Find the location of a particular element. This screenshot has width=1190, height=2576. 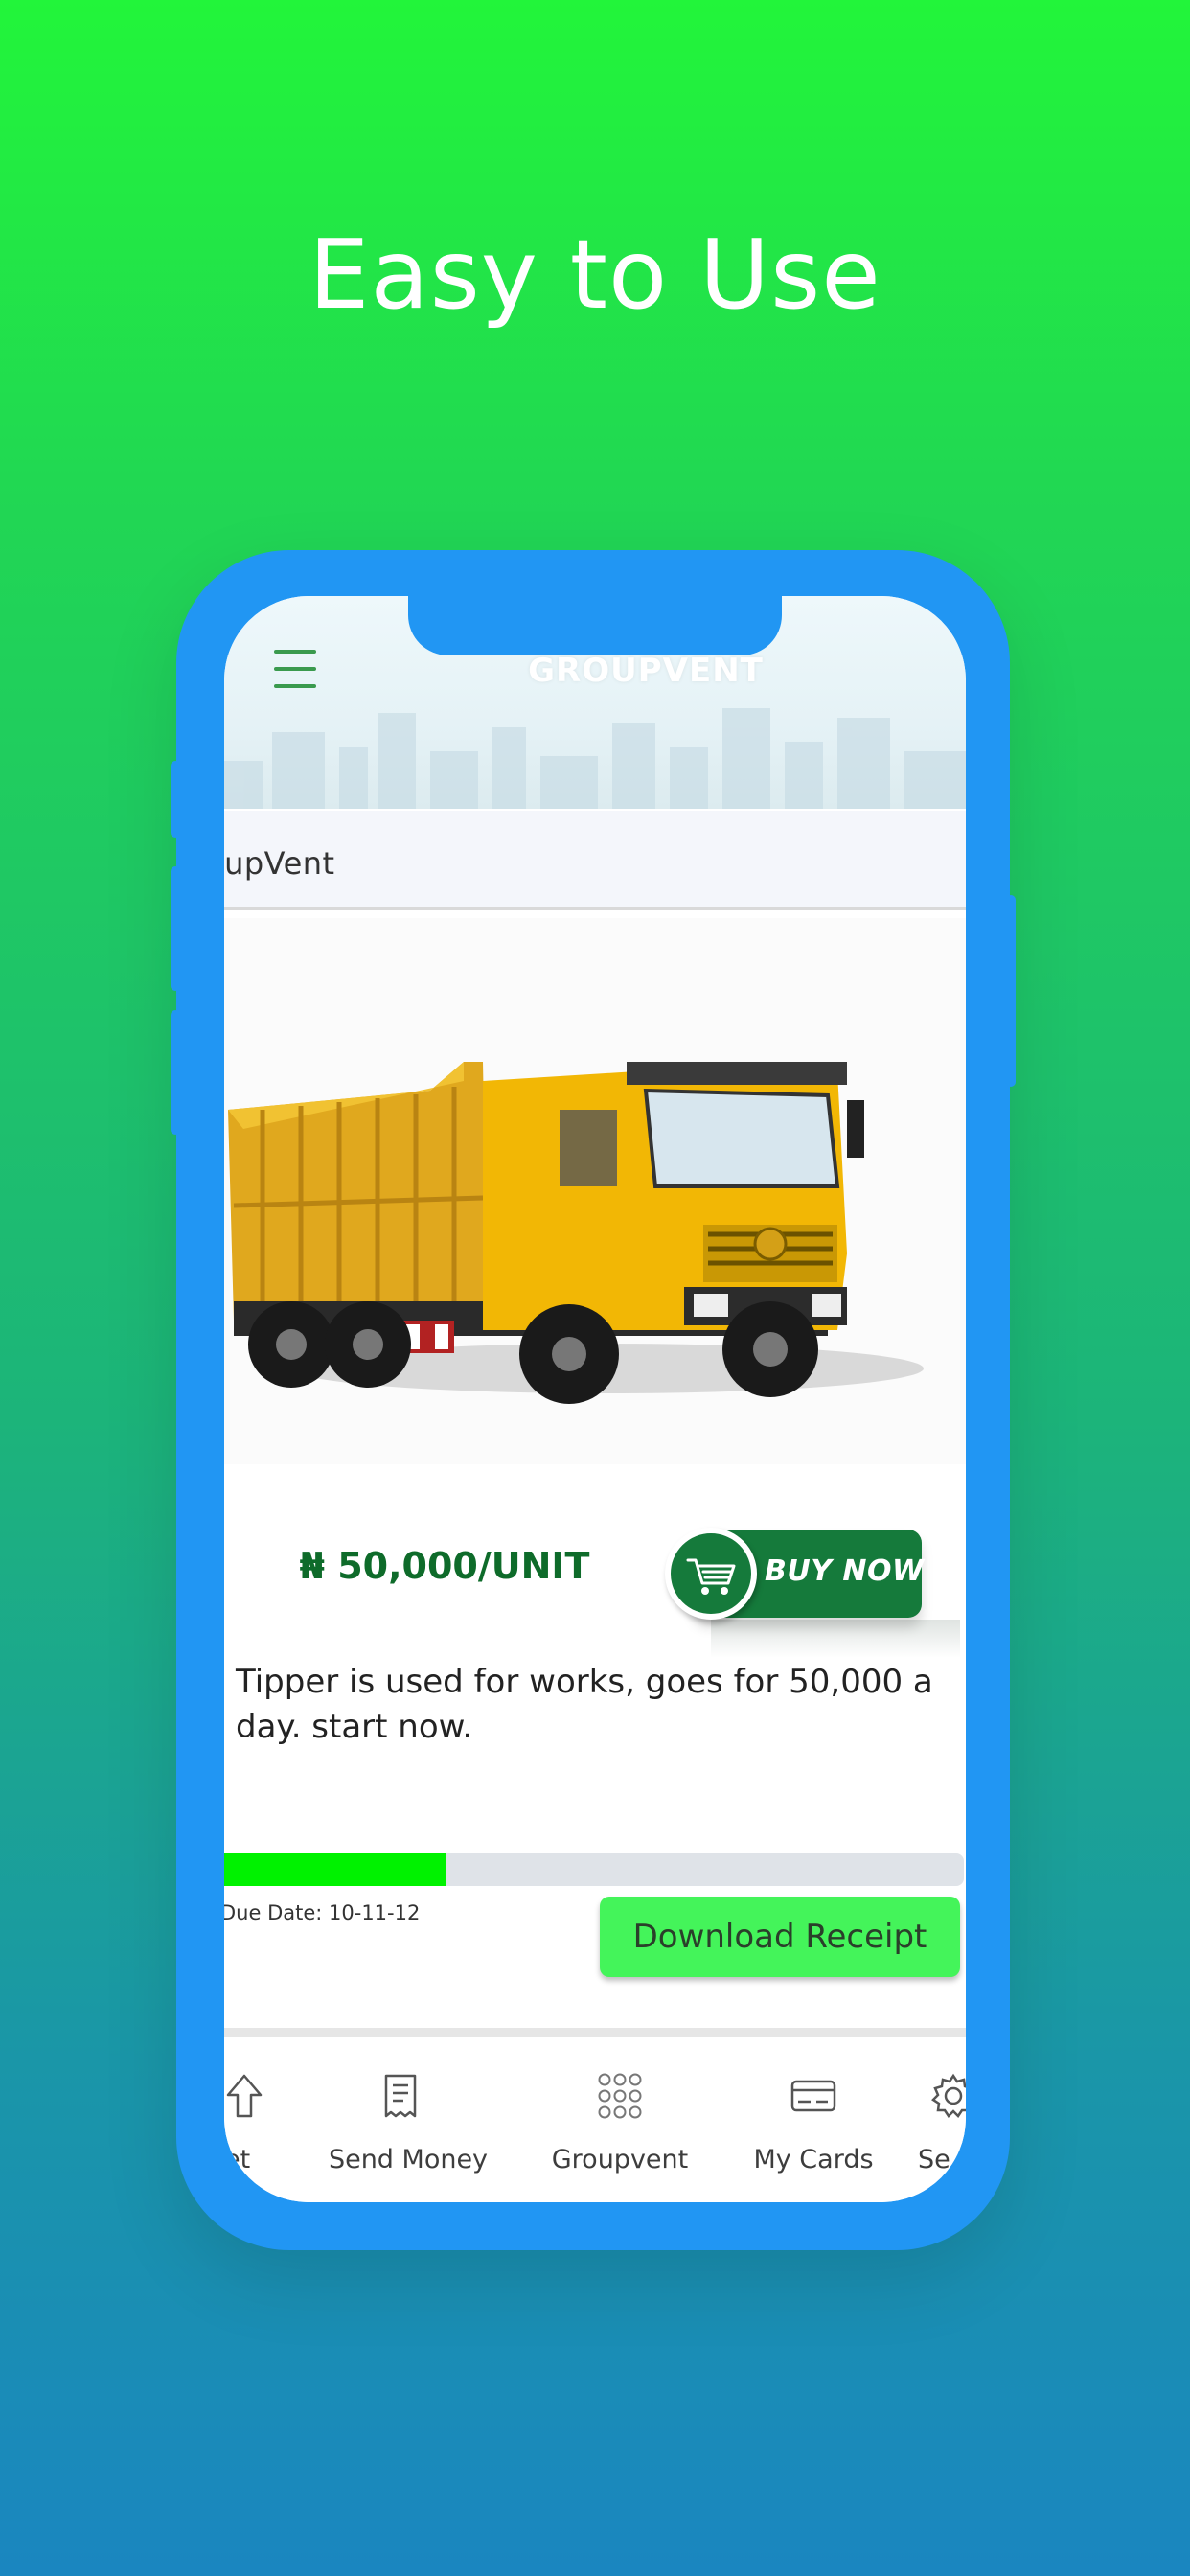

section-title: oupVent is located at coordinates (279, 863).